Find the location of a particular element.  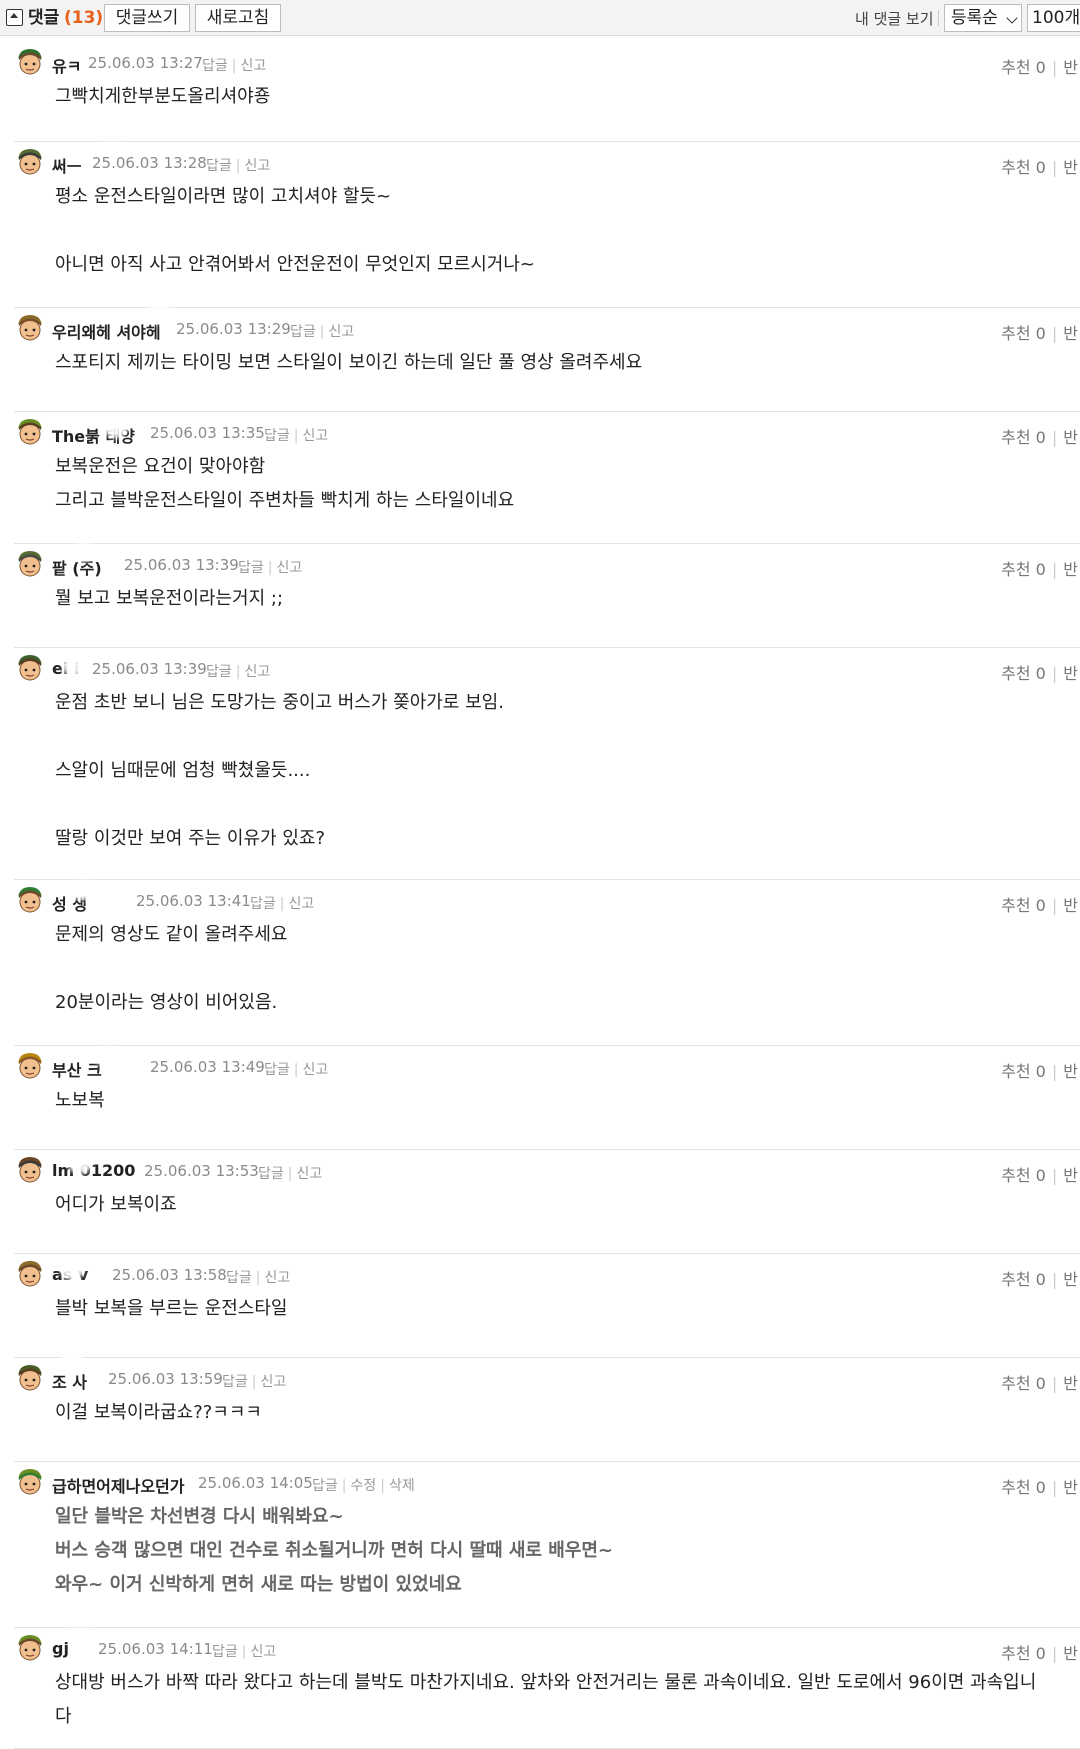

comment-author: 급하면어제나오던가 is located at coordinates (118, 1485).